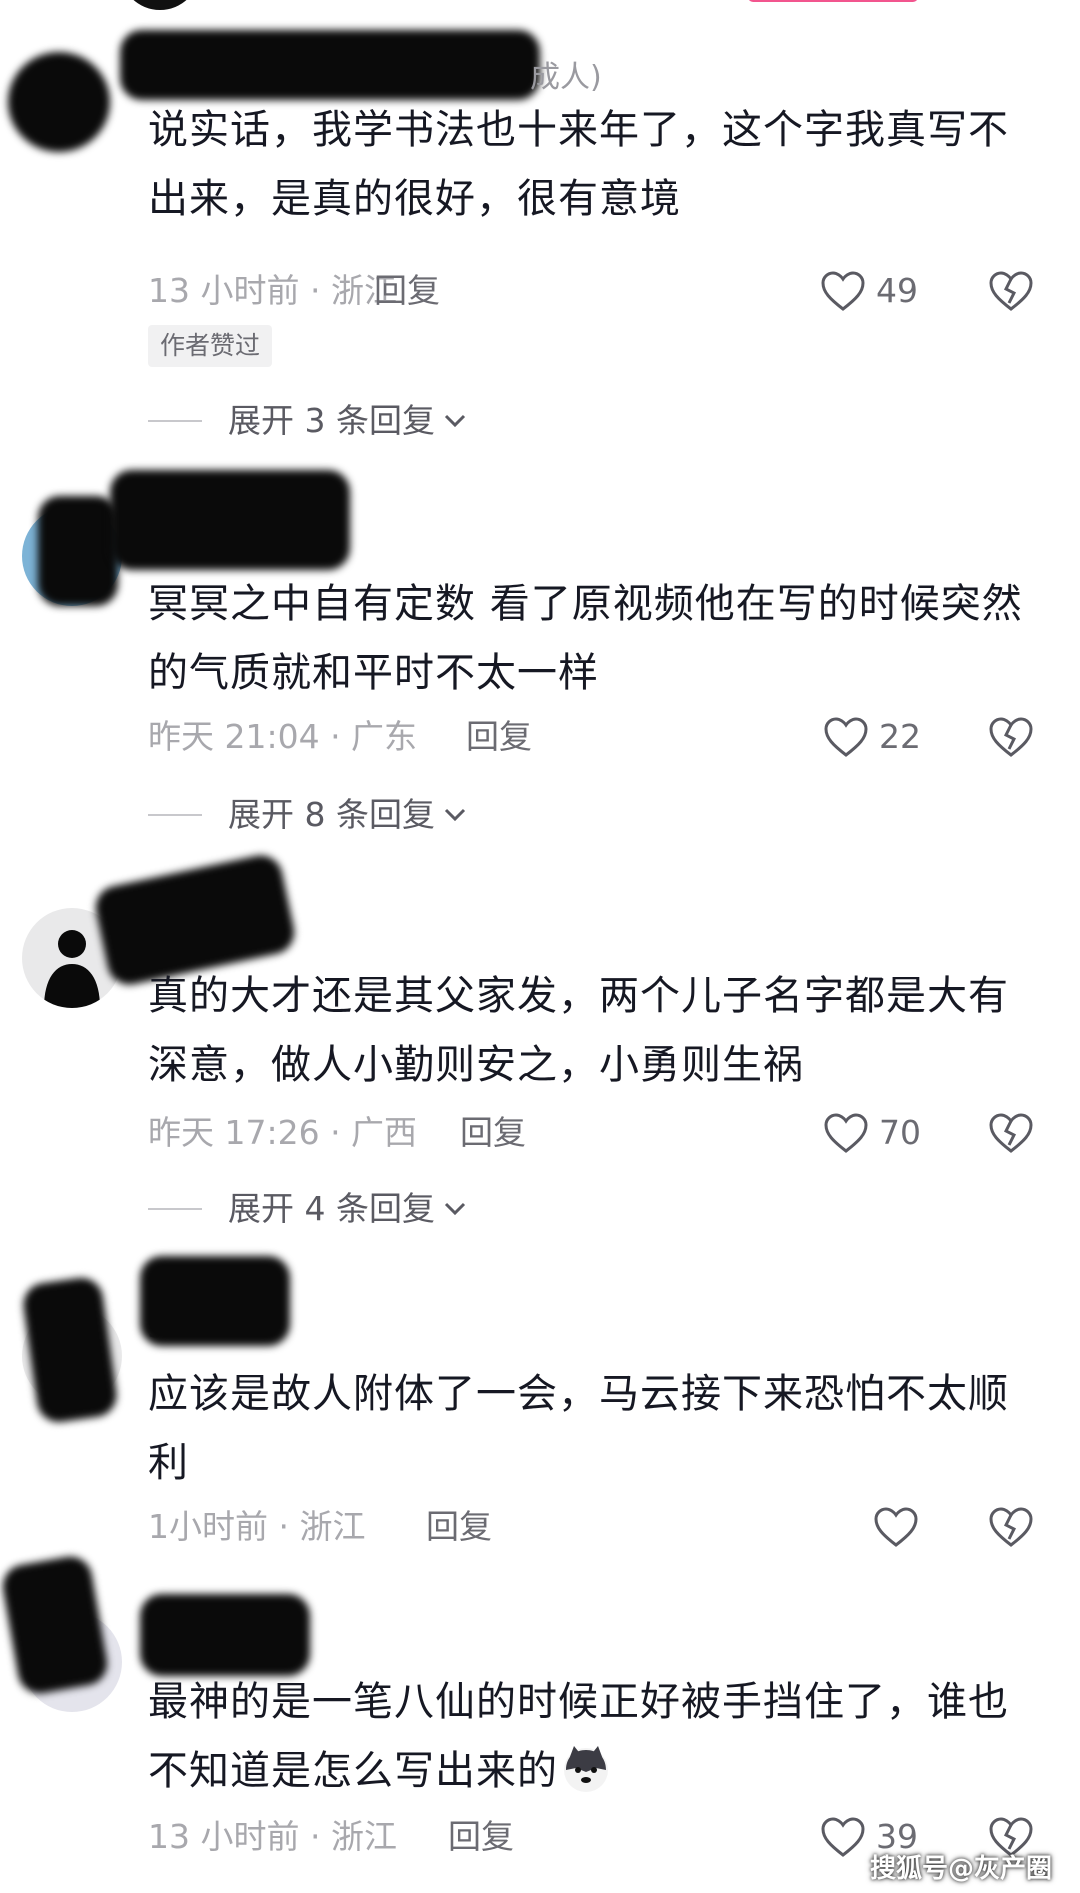 This screenshot has width=1080, height=1893. What do you see at coordinates (960, 1869) in the screenshot?
I see `watermark: 搜狐号@灰产圈` at bounding box center [960, 1869].